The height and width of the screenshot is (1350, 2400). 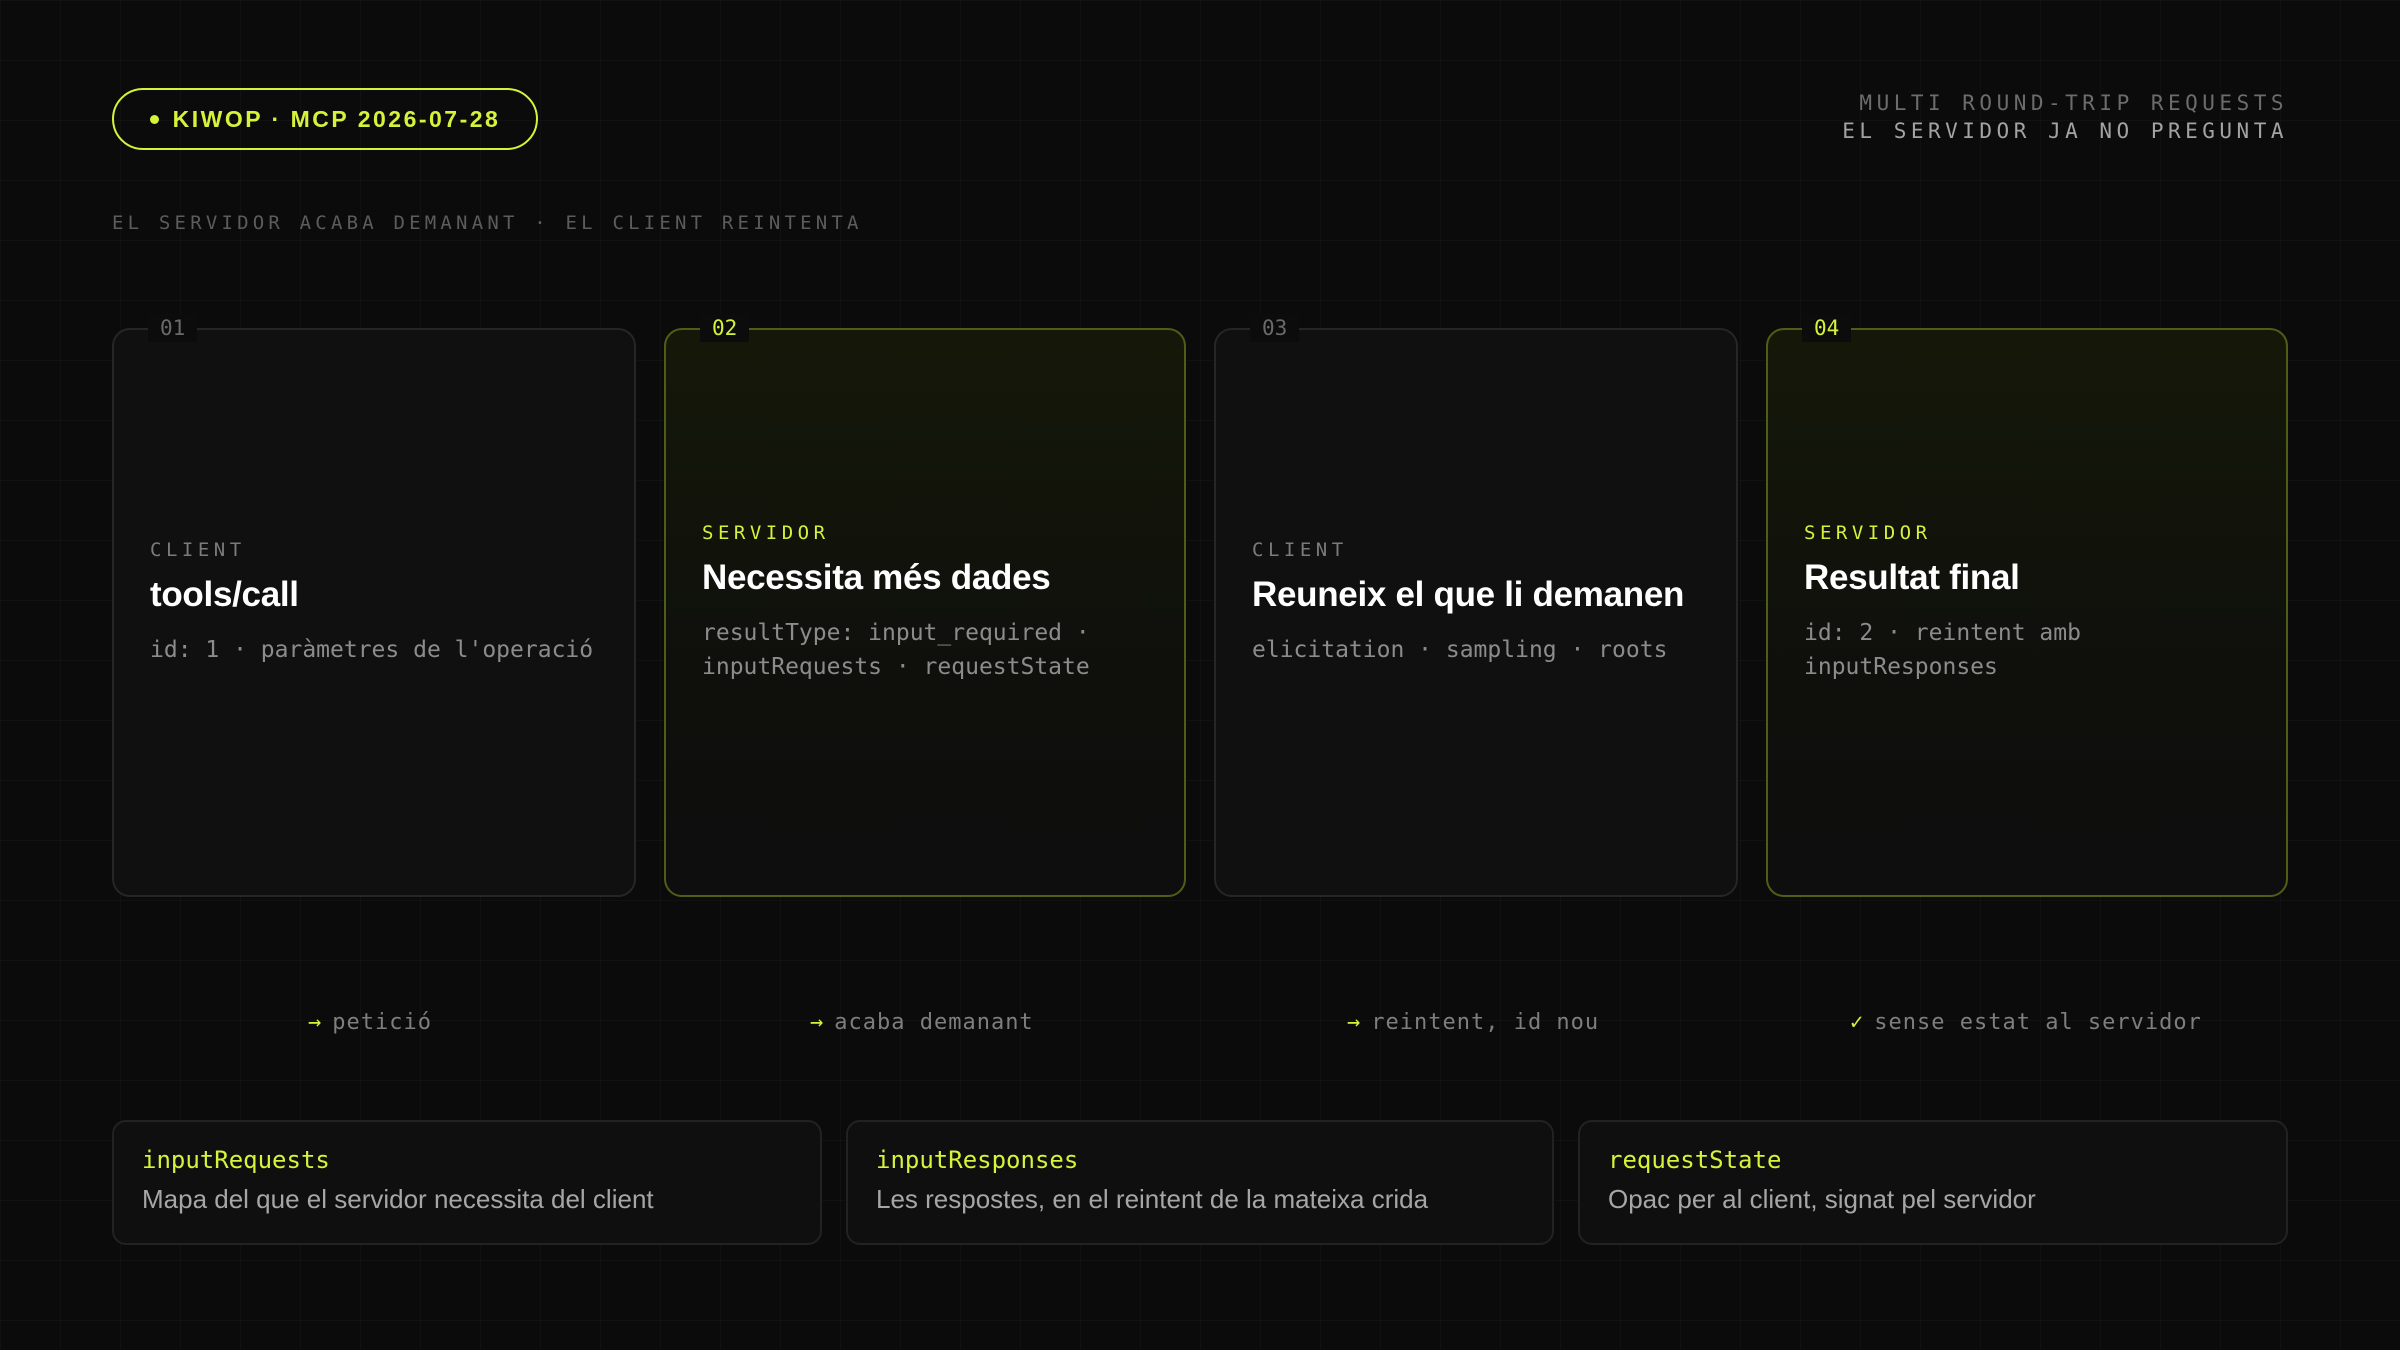 I want to click on flow-text: reintent, id nou, so click(x=1485, y=1022).